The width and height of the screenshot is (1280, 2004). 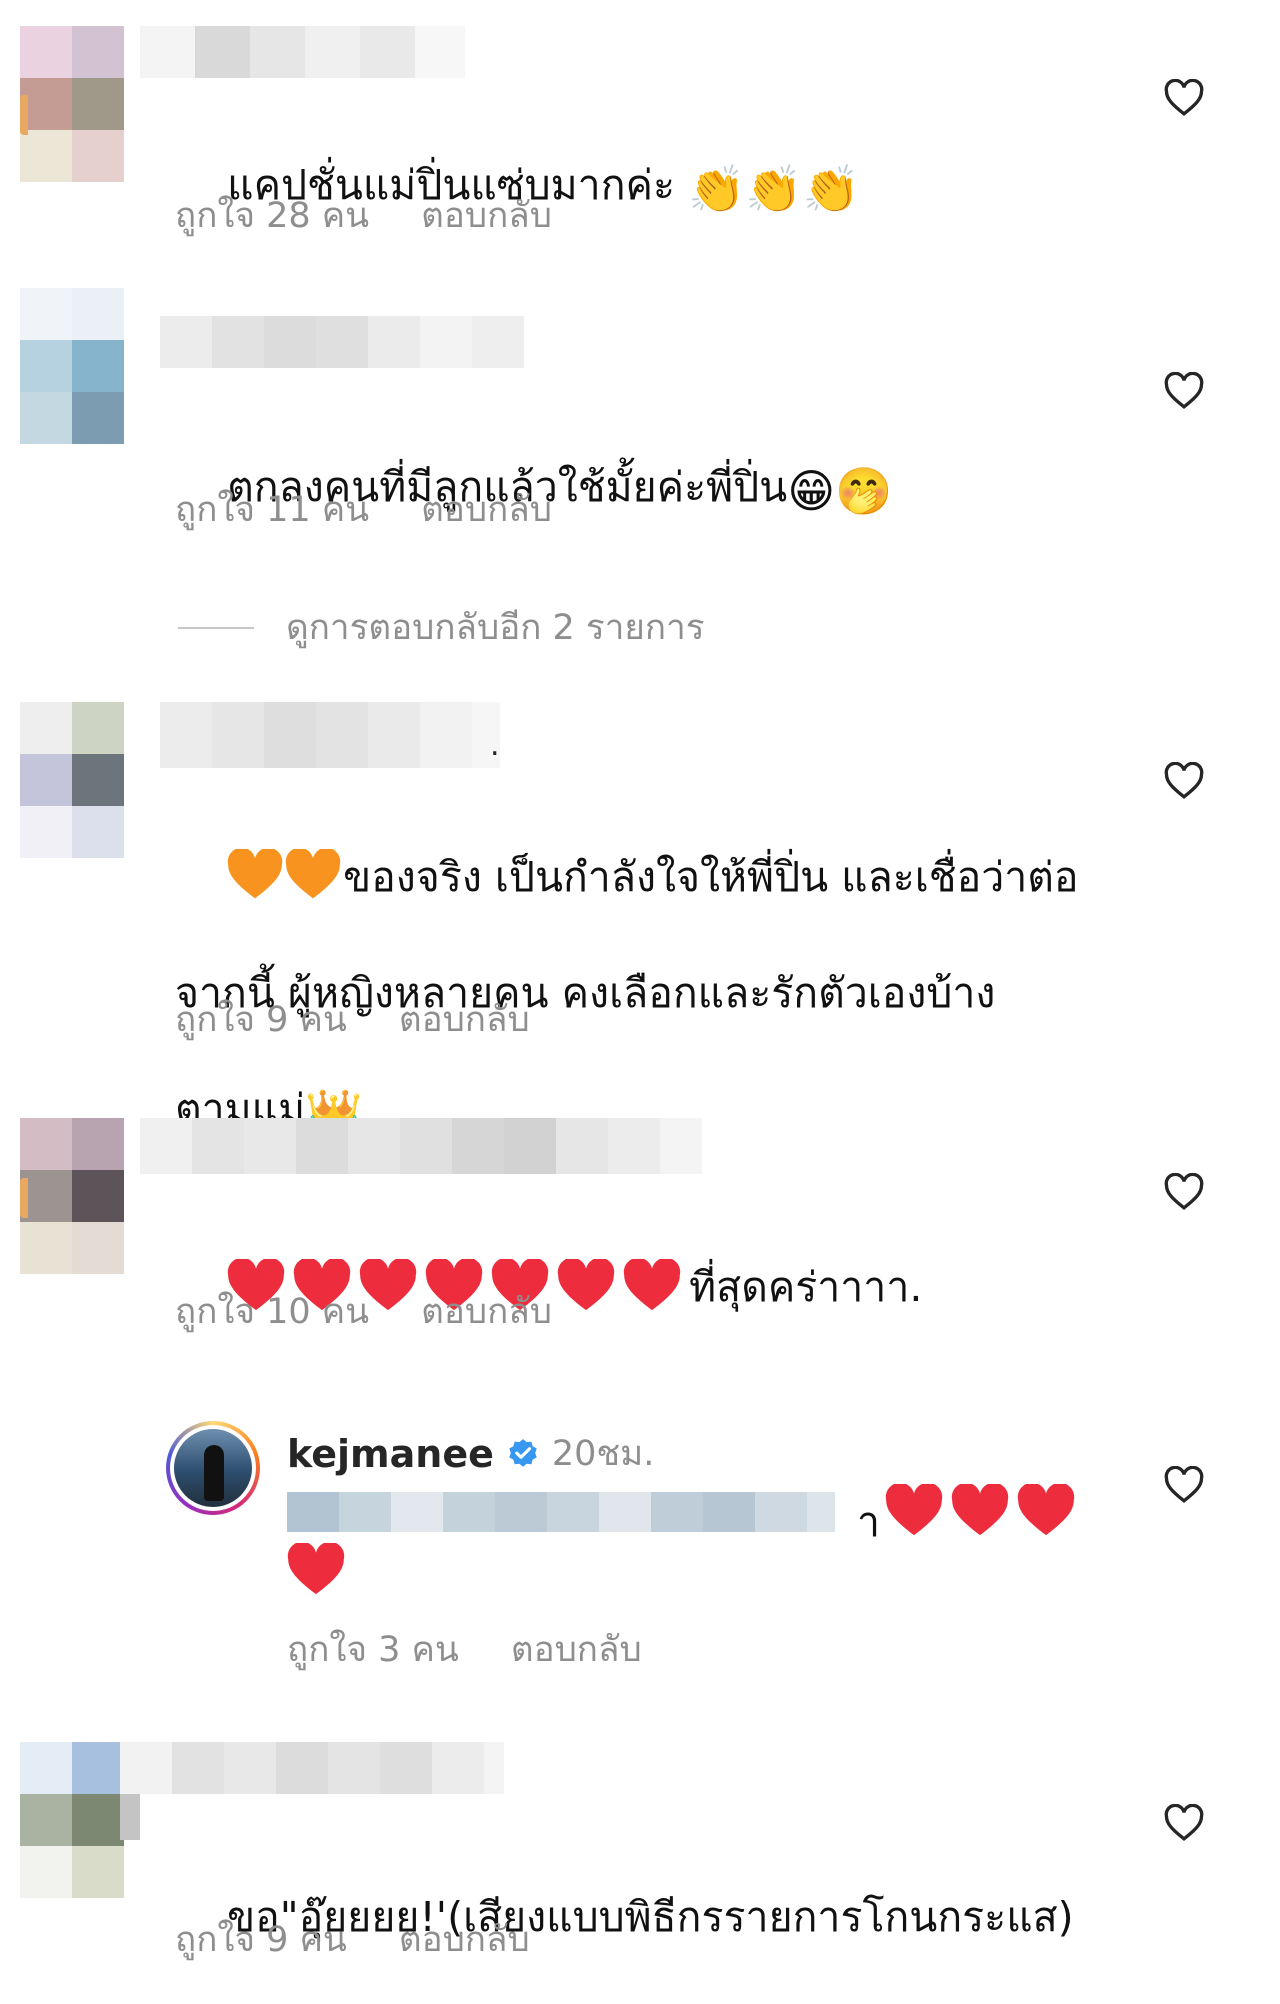 What do you see at coordinates (774, 189) in the screenshot?
I see `clap-emoji: 👏👏👏` at bounding box center [774, 189].